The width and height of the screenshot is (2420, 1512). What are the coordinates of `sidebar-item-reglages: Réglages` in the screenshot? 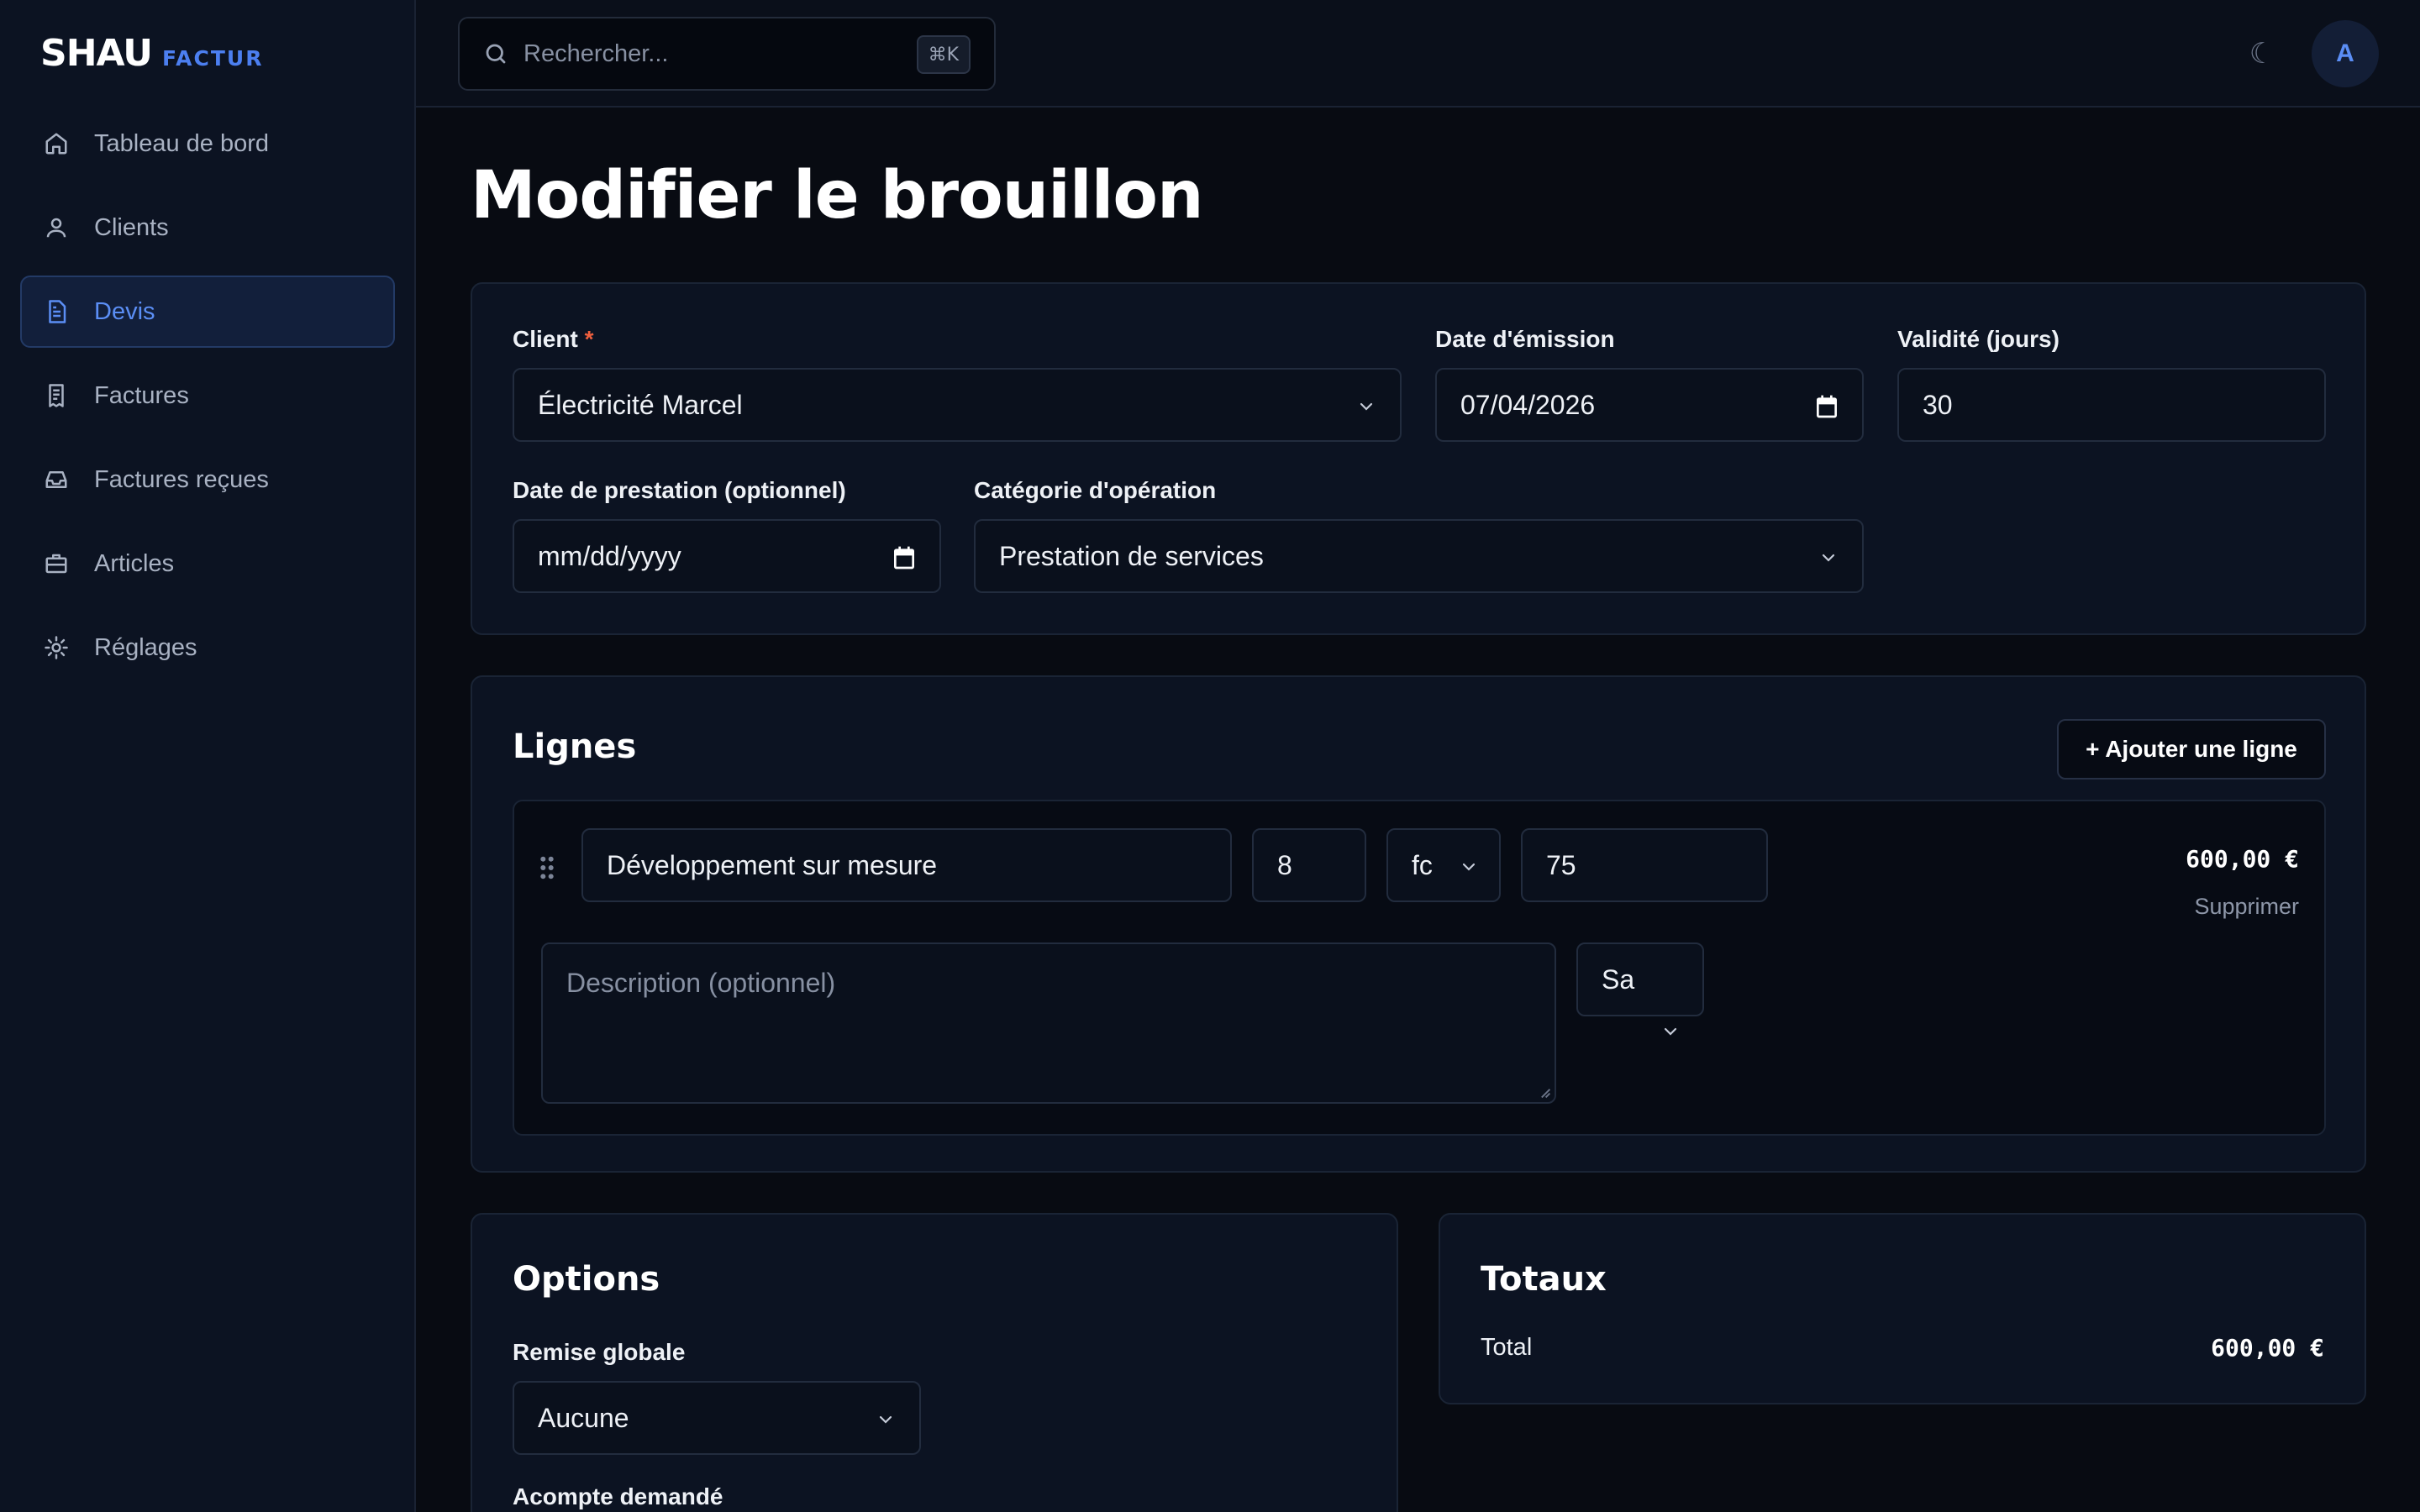 It's located at (207, 648).